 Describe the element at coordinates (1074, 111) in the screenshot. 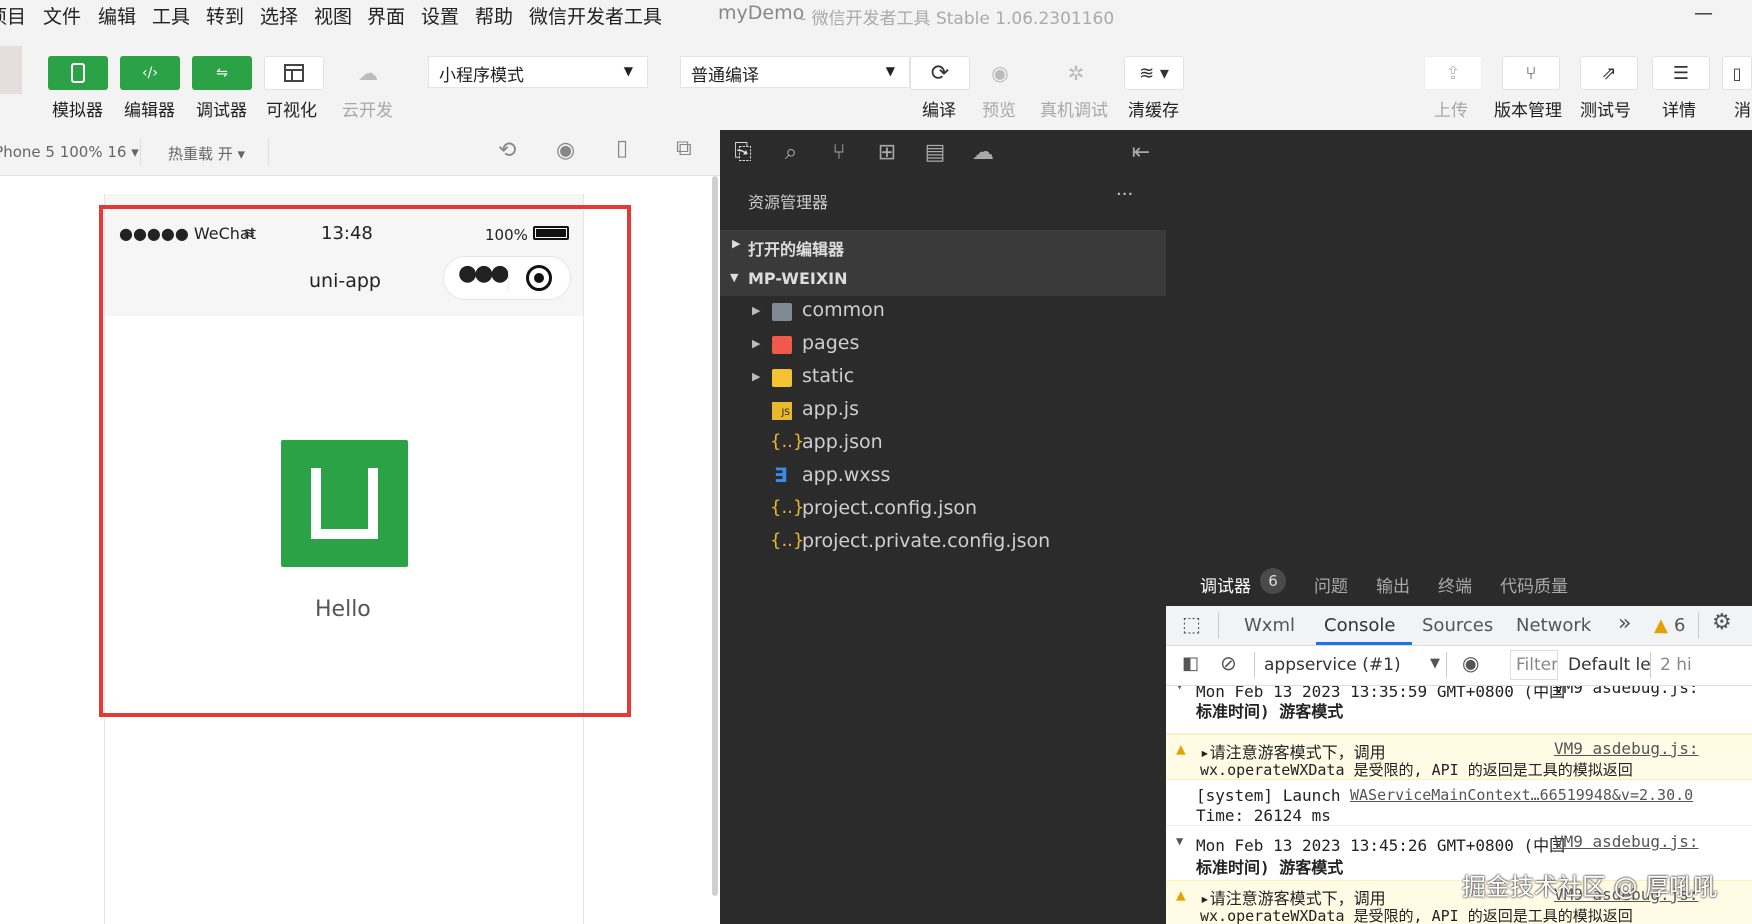

I see `real-debug-label: 真机调试` at that location.